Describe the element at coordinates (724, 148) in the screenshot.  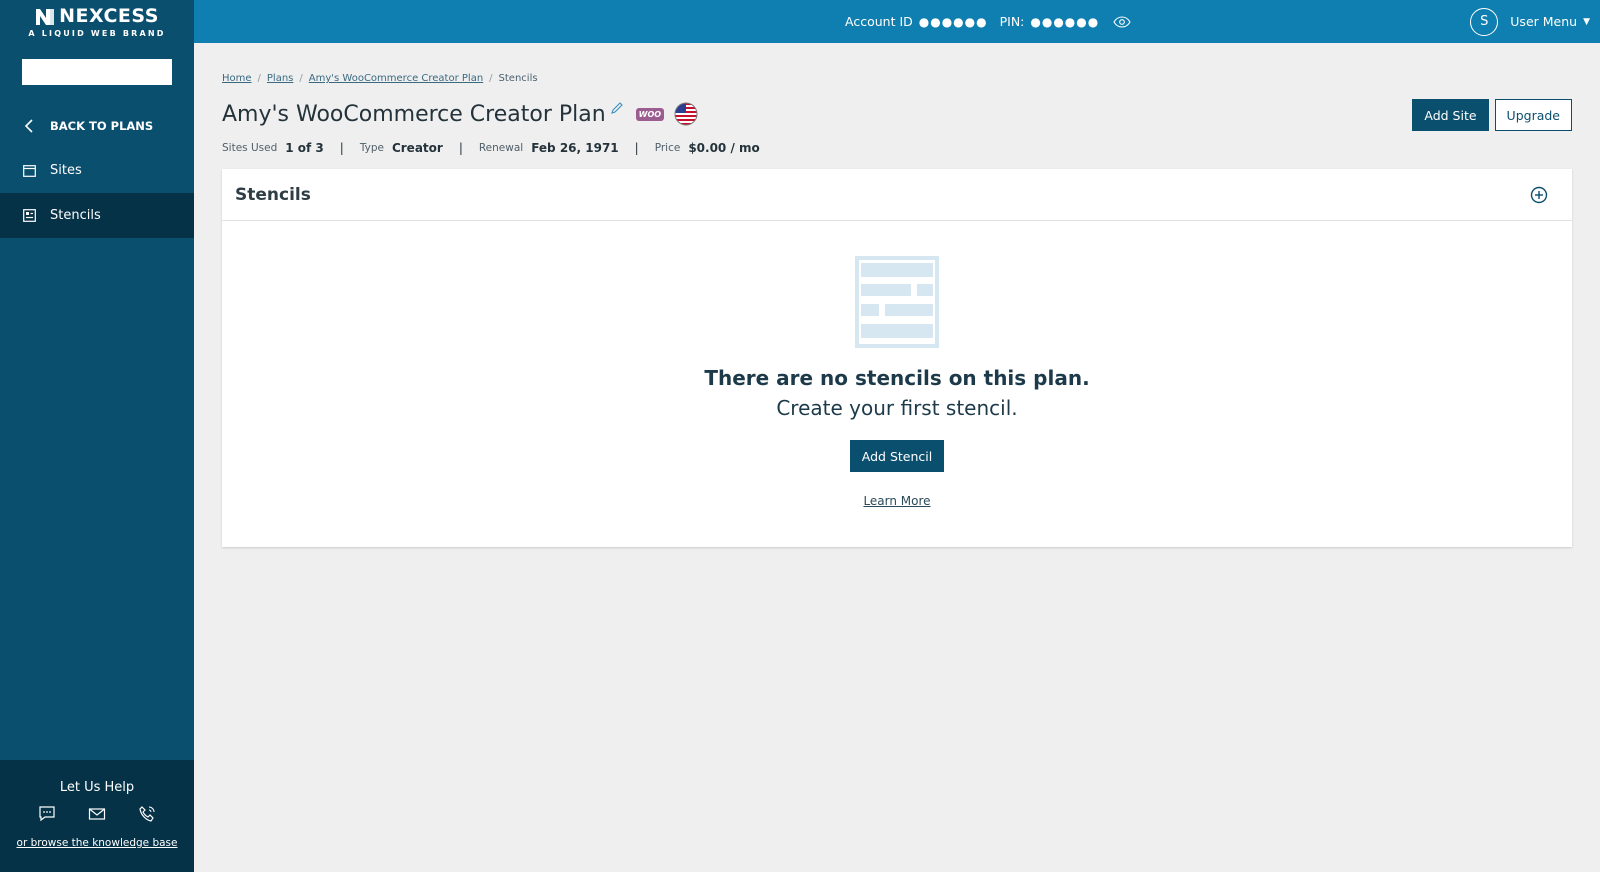
I see `price-value: $0.00 / mo` at that location.